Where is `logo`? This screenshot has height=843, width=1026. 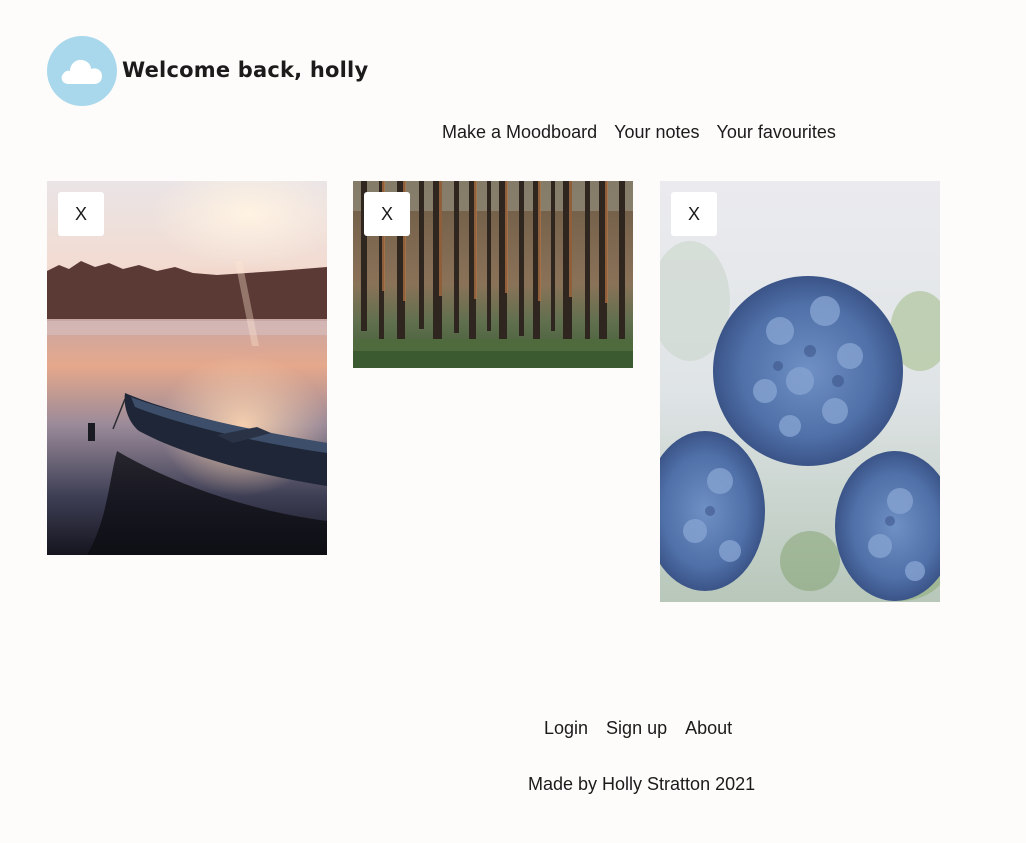
logo is located at coordinates (82, 71).